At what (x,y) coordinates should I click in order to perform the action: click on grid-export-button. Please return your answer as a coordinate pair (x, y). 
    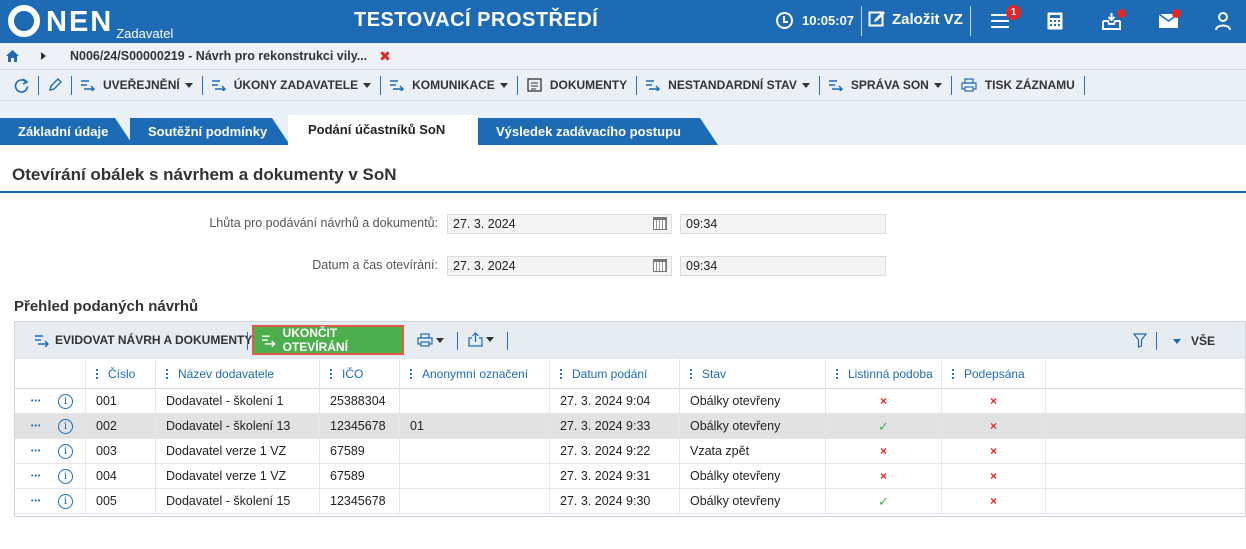
    Looking at the image, I should click on (481, 339).